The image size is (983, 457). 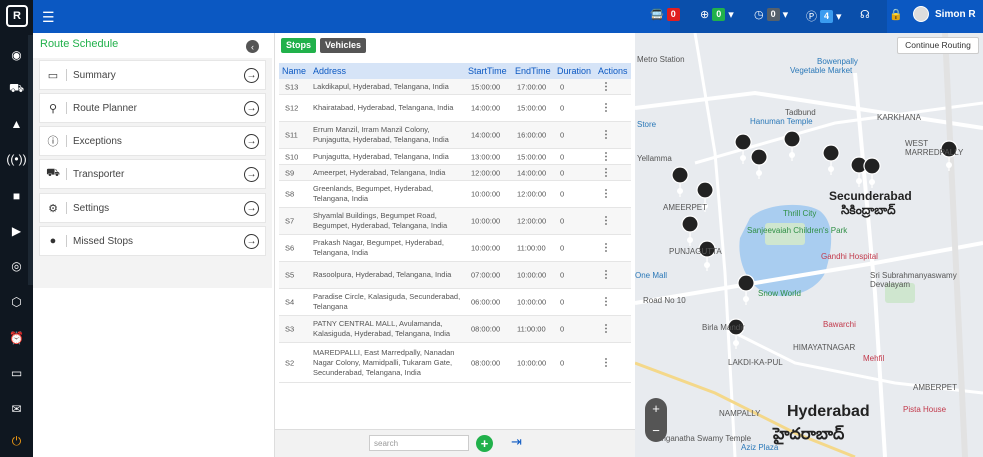 I want to click on continue-routing-button: Continue Routing, so click(x=938, y=45).